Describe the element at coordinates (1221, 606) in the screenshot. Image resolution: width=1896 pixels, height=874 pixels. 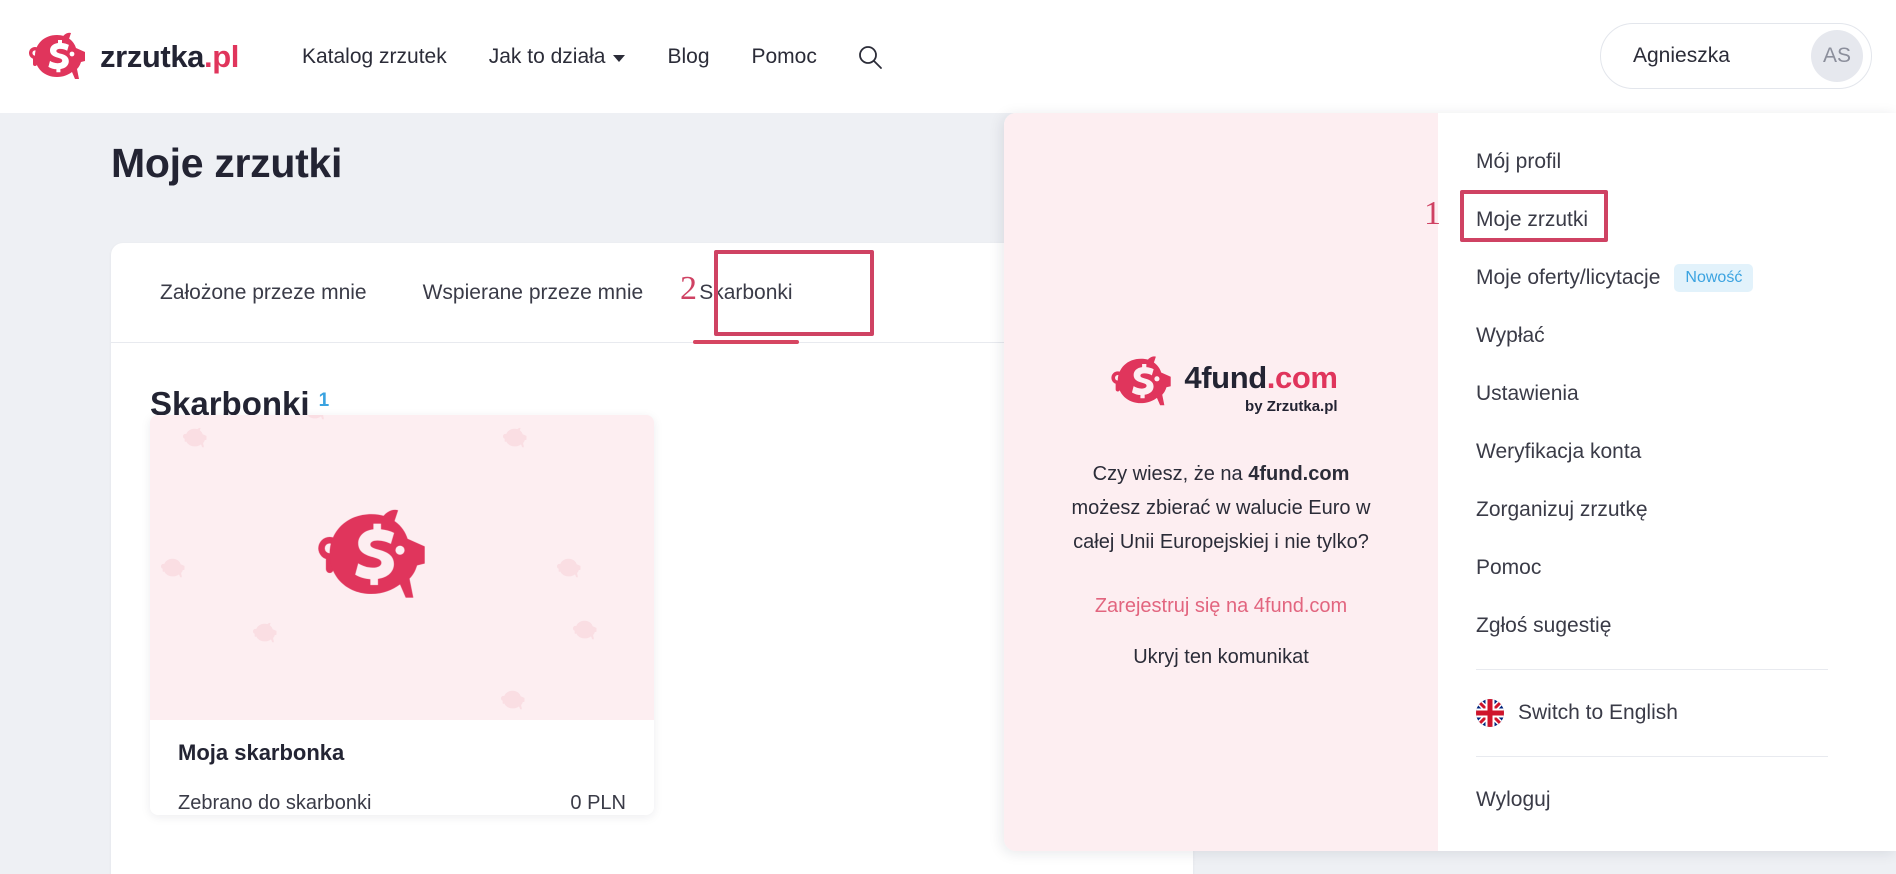
I see `promo-register-link: Zarejestruj się na 4fund.com` at that location.